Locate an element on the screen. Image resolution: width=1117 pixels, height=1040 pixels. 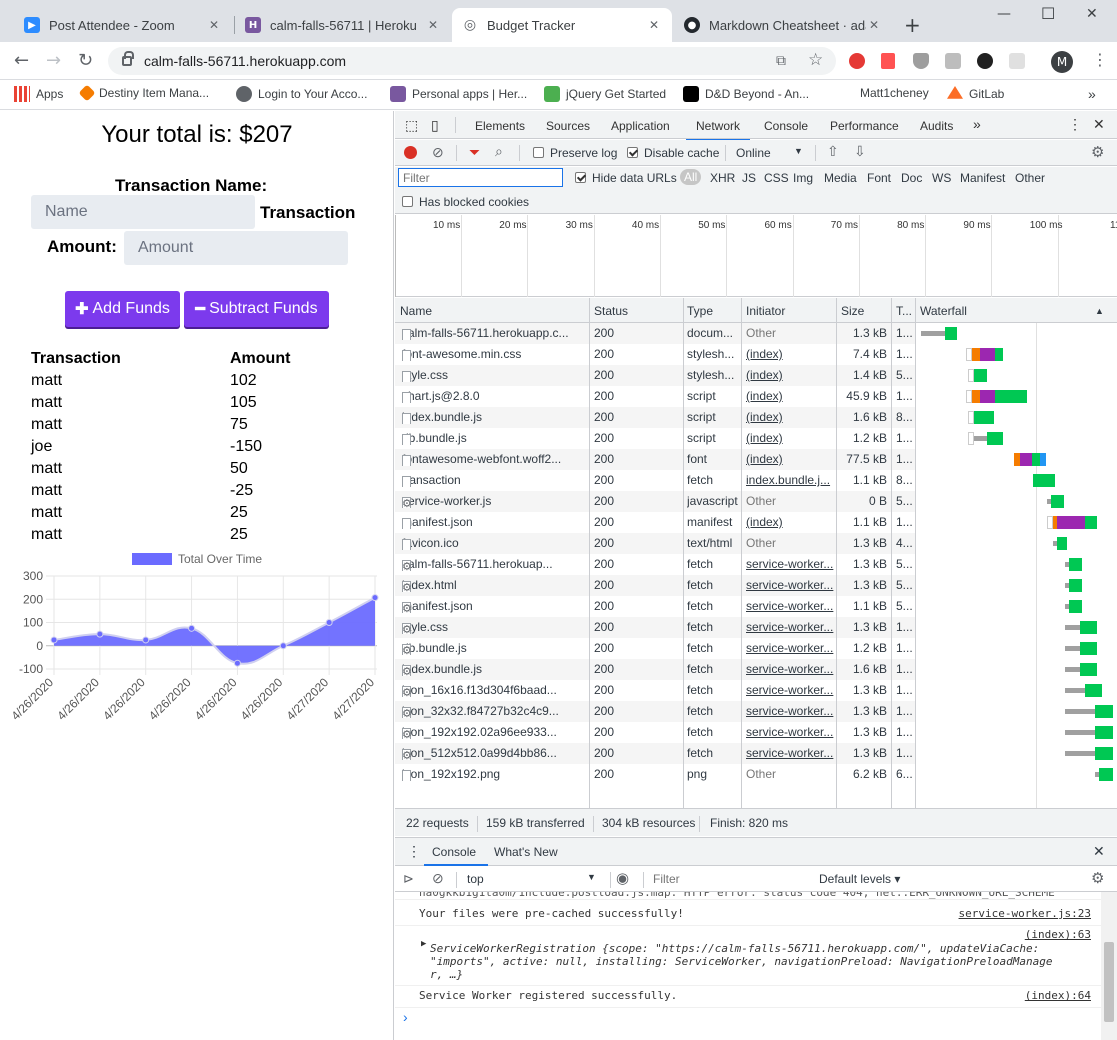
type-filter-font: Font is located at coordinates (879, 178).